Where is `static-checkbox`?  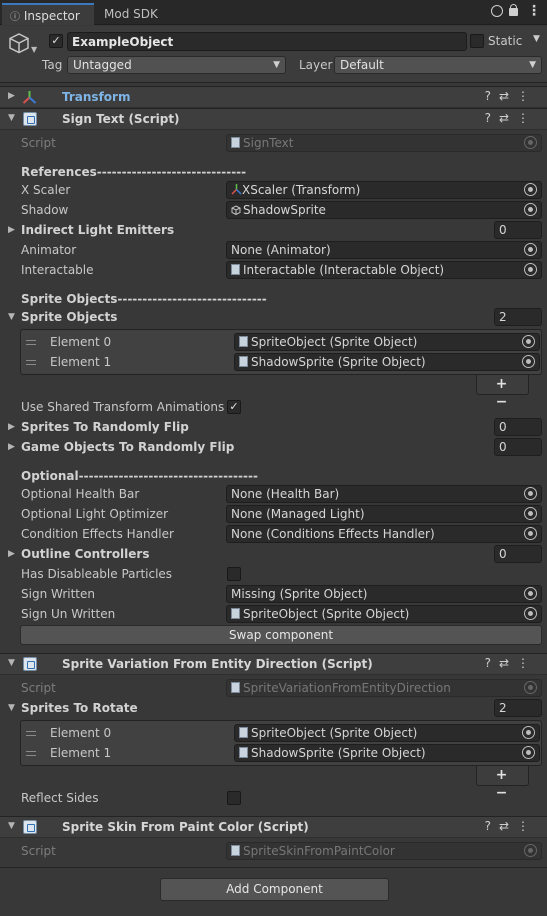 static-checkbox is located at coordinates (477, 41).